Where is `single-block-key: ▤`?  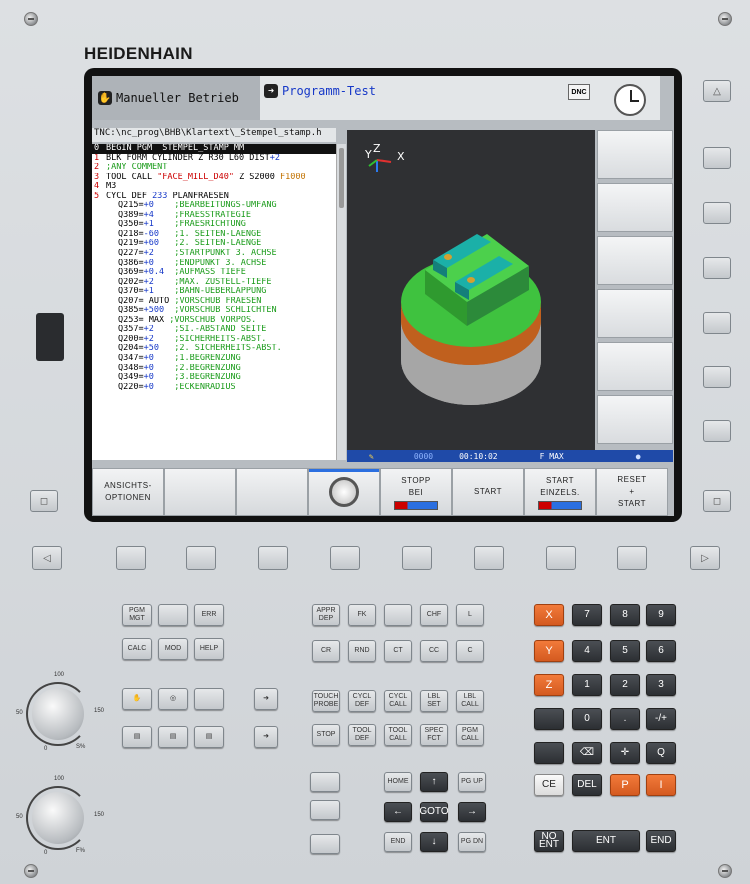
single-block-key: ▤ is located at coordinates (137, 737).